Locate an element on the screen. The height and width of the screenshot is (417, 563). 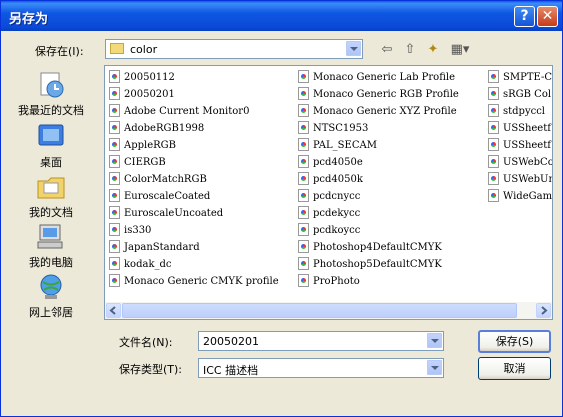
current-folder: color is located at coordinates (144, 49).